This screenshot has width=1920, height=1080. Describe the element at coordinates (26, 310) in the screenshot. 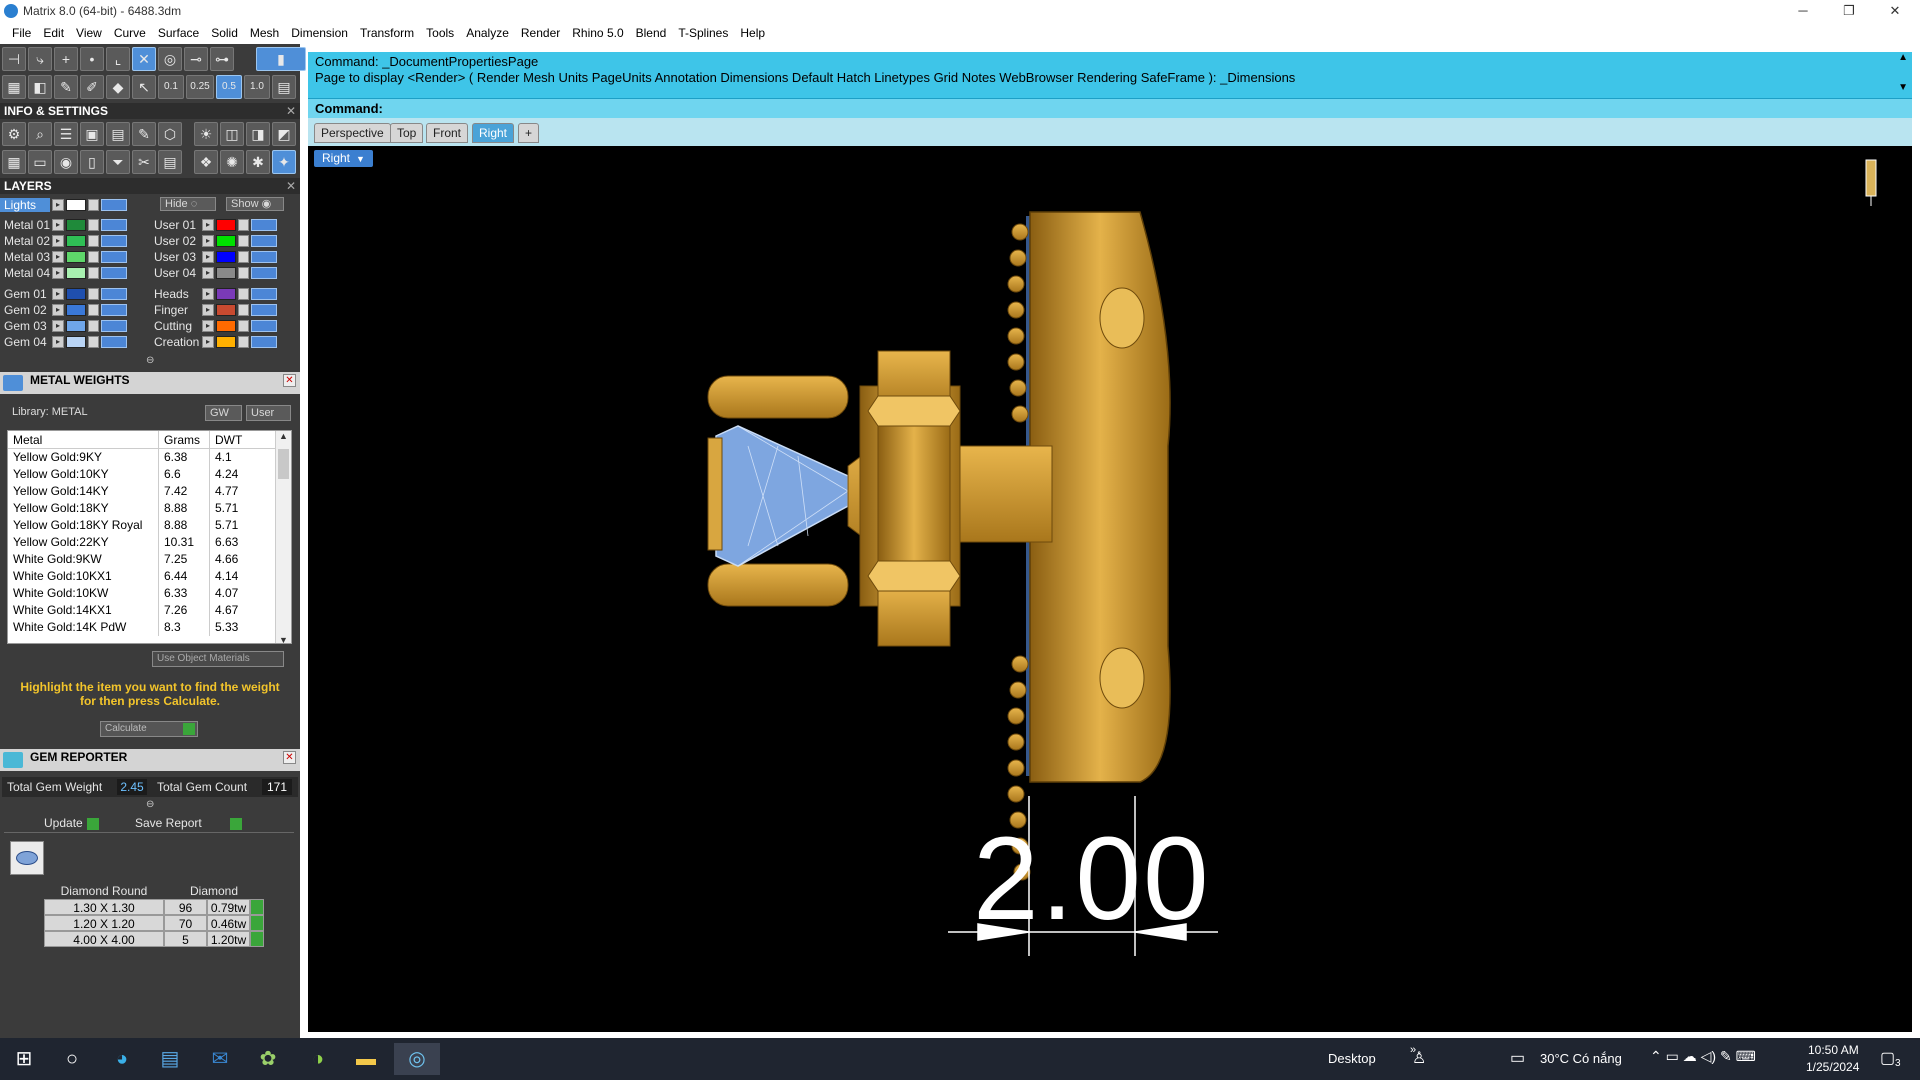

I see `layer-name: Gem 02` at that location.